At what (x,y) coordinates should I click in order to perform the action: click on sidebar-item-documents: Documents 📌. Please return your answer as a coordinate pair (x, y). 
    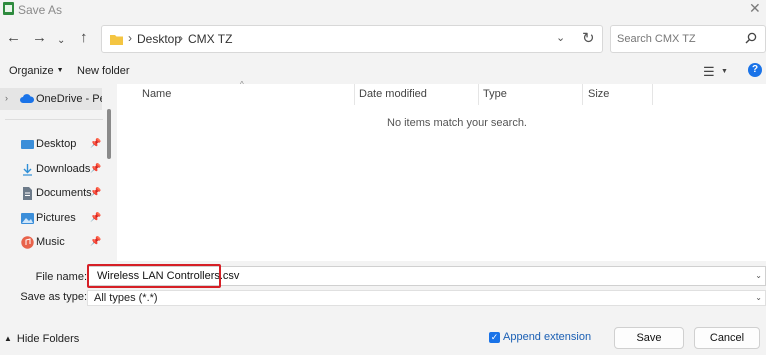
    Looking at the image, I should click on (52, 194).